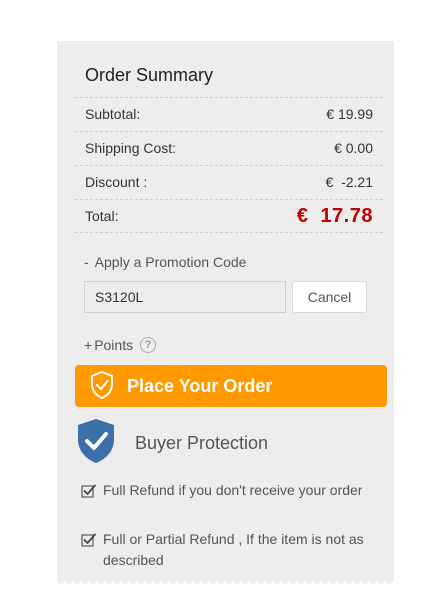 The image size is (428, 610). I want to click on points-toggle: + Points ?, so click(120, 345).